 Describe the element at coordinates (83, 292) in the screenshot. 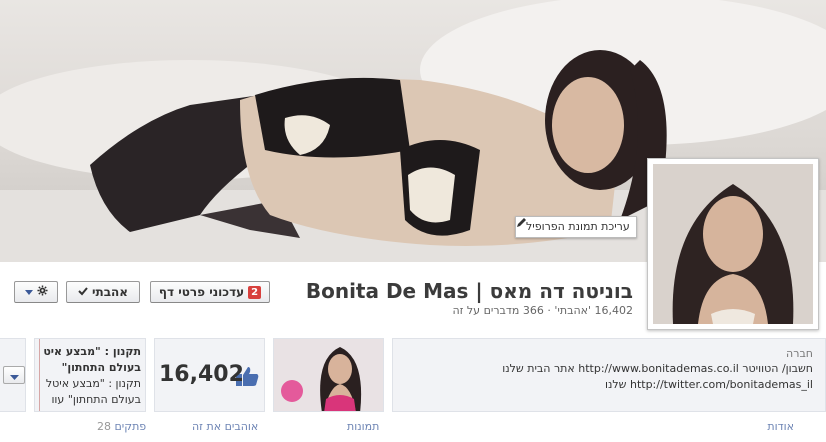

I see `check-icon` at that location.